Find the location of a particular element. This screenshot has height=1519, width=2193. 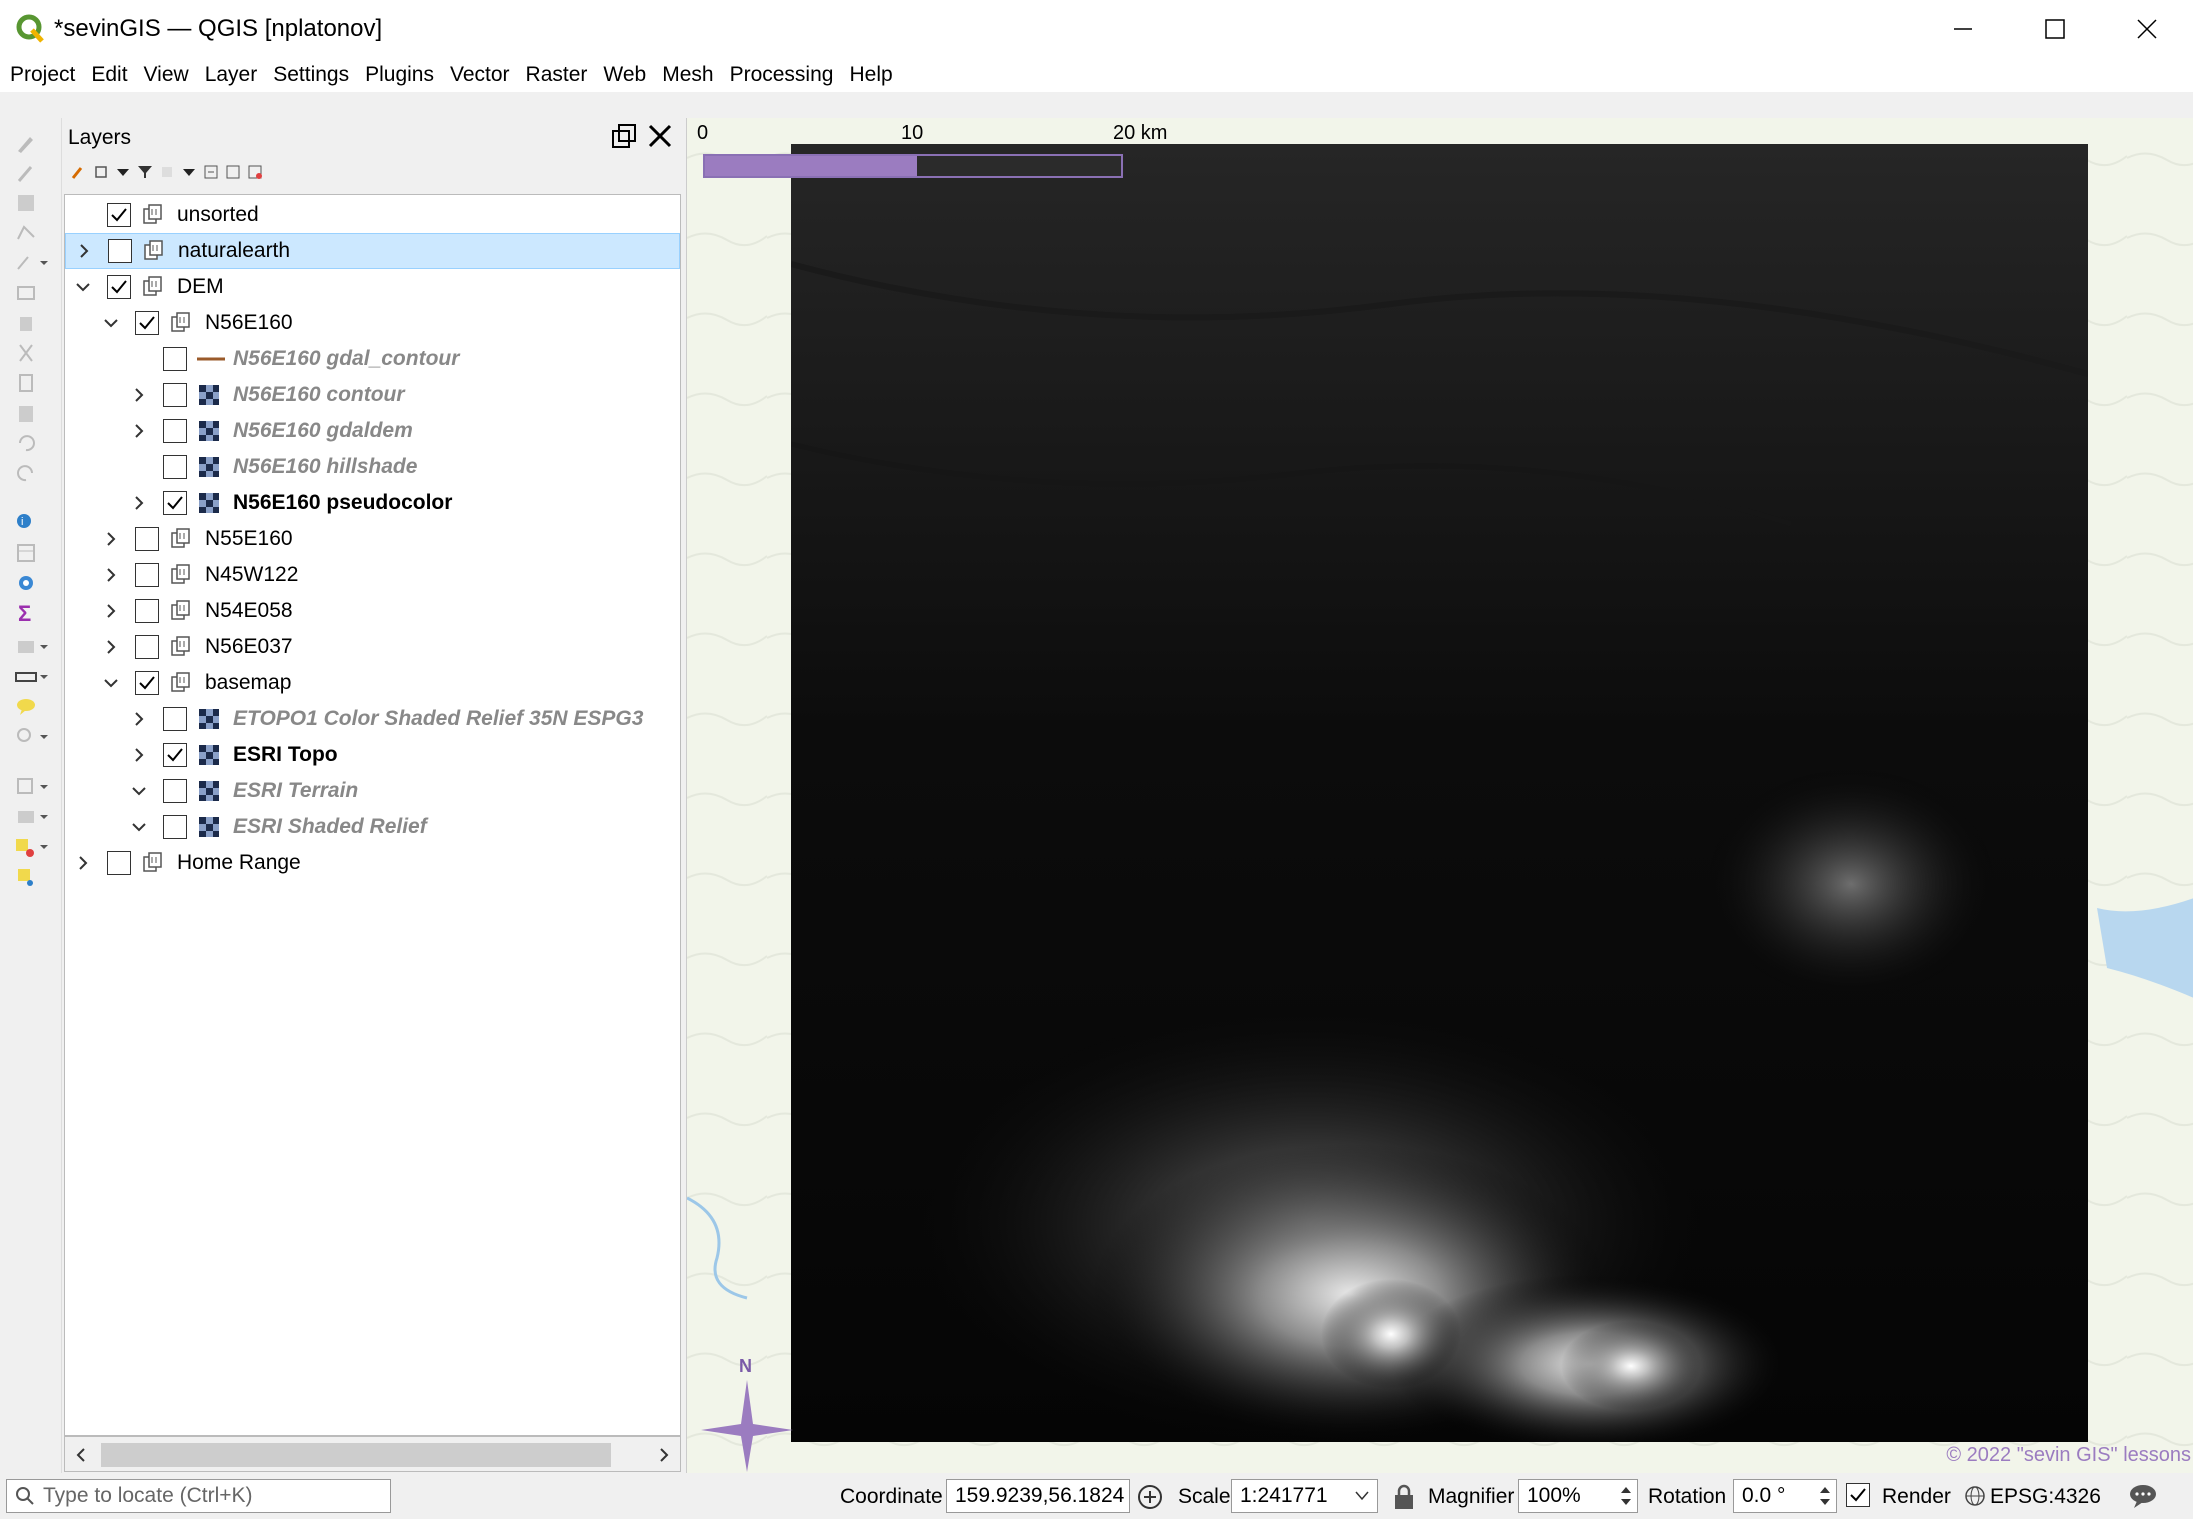

measure-tool is located at coordinates (32, 677).